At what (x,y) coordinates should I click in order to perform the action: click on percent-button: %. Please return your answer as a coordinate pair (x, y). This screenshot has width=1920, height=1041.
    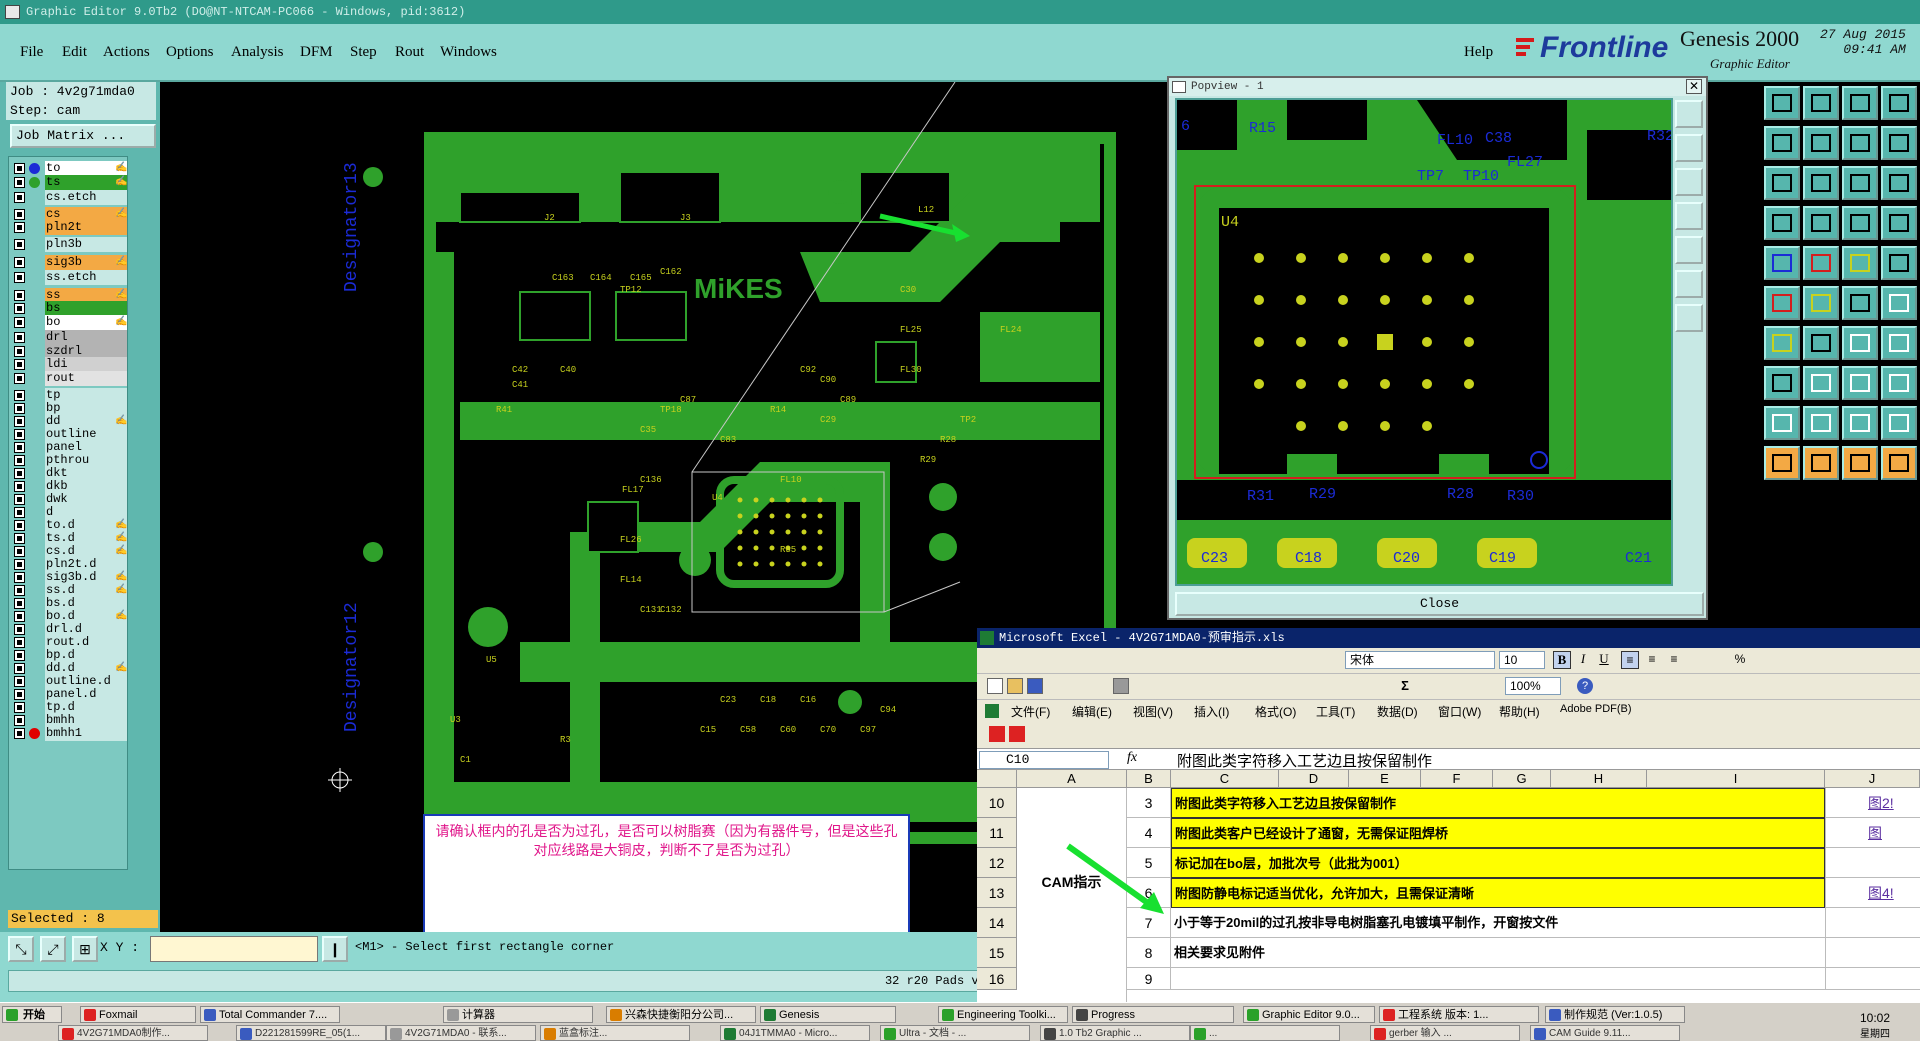
    Looking at the image, I should click on (1740, 660).